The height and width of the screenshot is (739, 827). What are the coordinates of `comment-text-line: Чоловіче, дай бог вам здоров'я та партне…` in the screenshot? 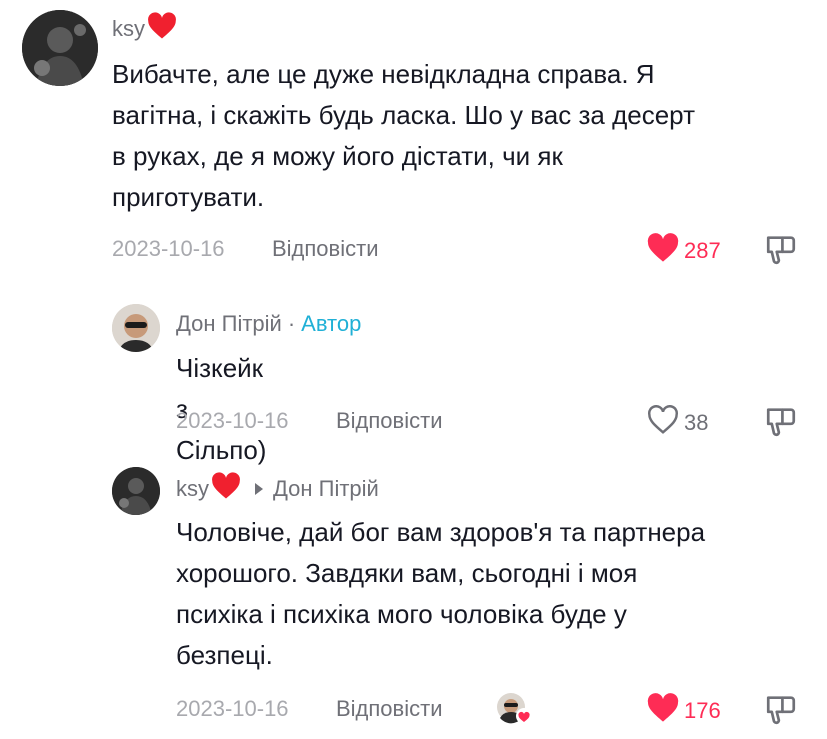 It's located at (441, 532).